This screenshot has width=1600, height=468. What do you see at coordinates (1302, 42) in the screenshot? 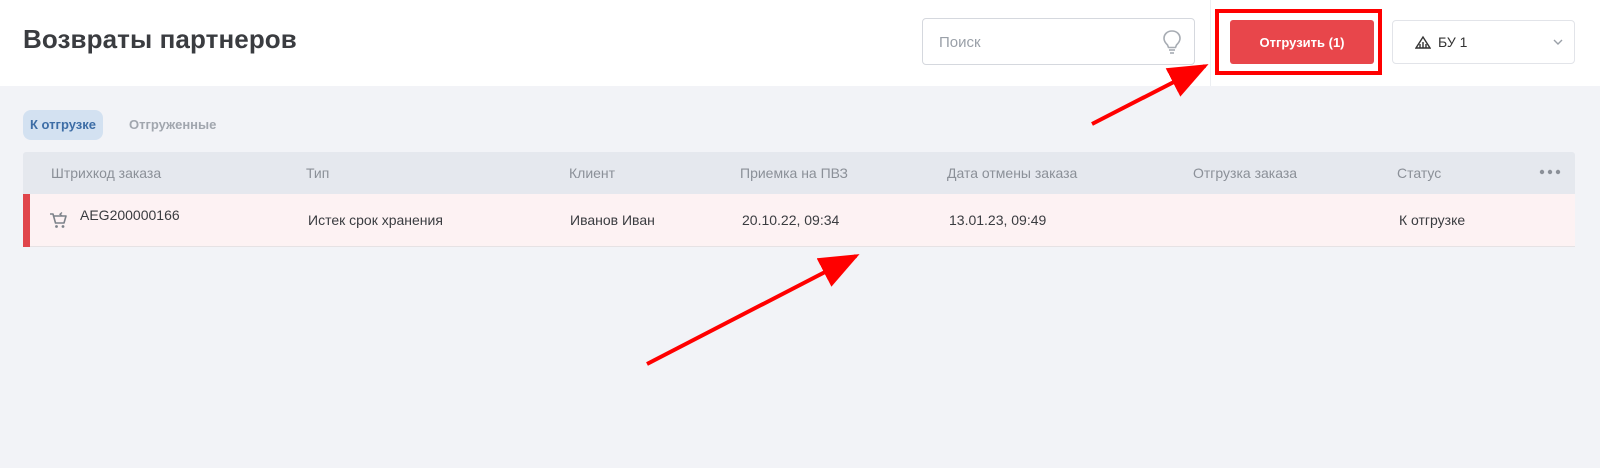
I see `ship-button: Отгрузить (1)` at bounding box center [1302, 42].